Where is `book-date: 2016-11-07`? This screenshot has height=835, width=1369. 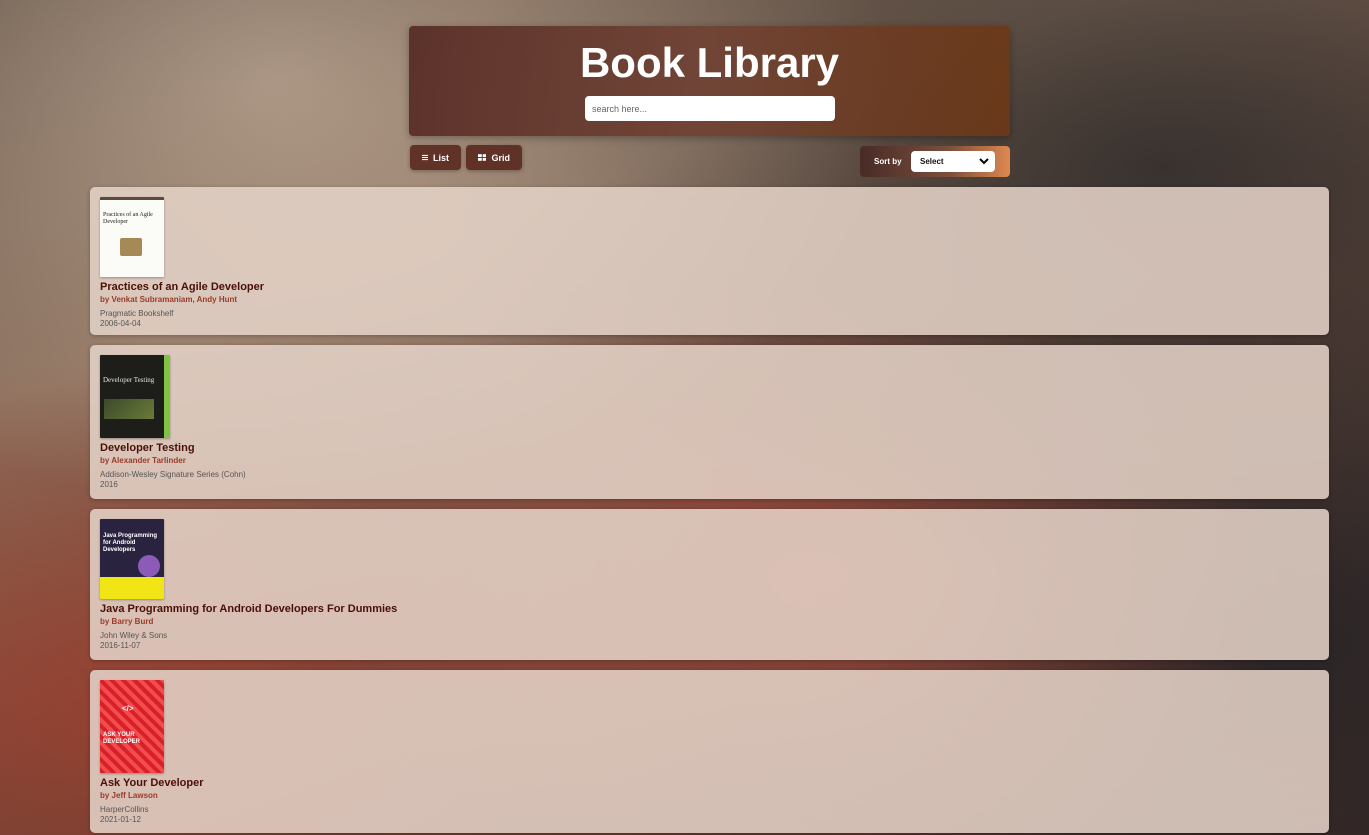
book-date: 2016-11-07 is located at coordinates (120, 645).